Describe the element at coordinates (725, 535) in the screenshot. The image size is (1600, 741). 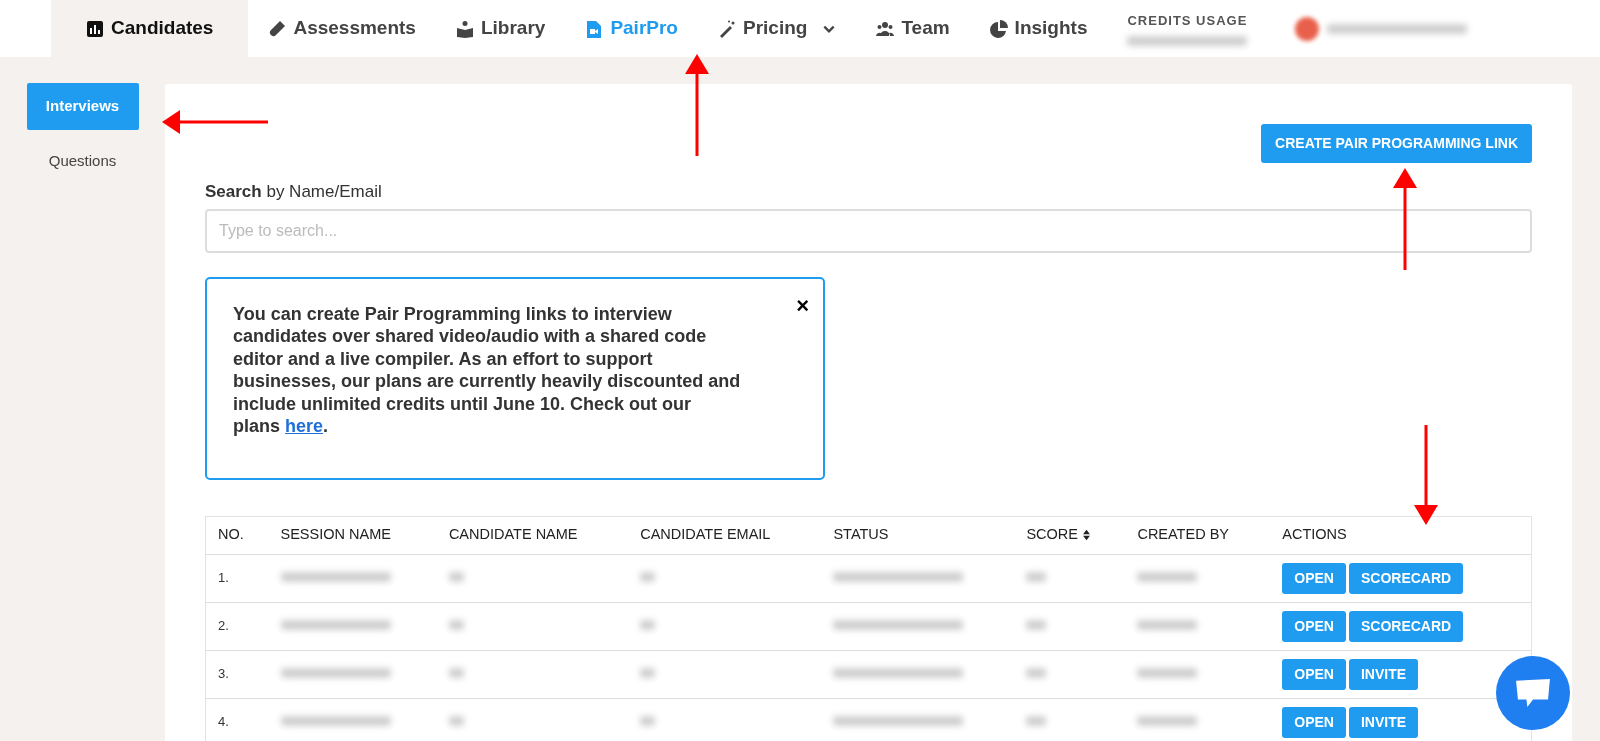
I see `column-header: CANDIDATE EMAIL` at that location.